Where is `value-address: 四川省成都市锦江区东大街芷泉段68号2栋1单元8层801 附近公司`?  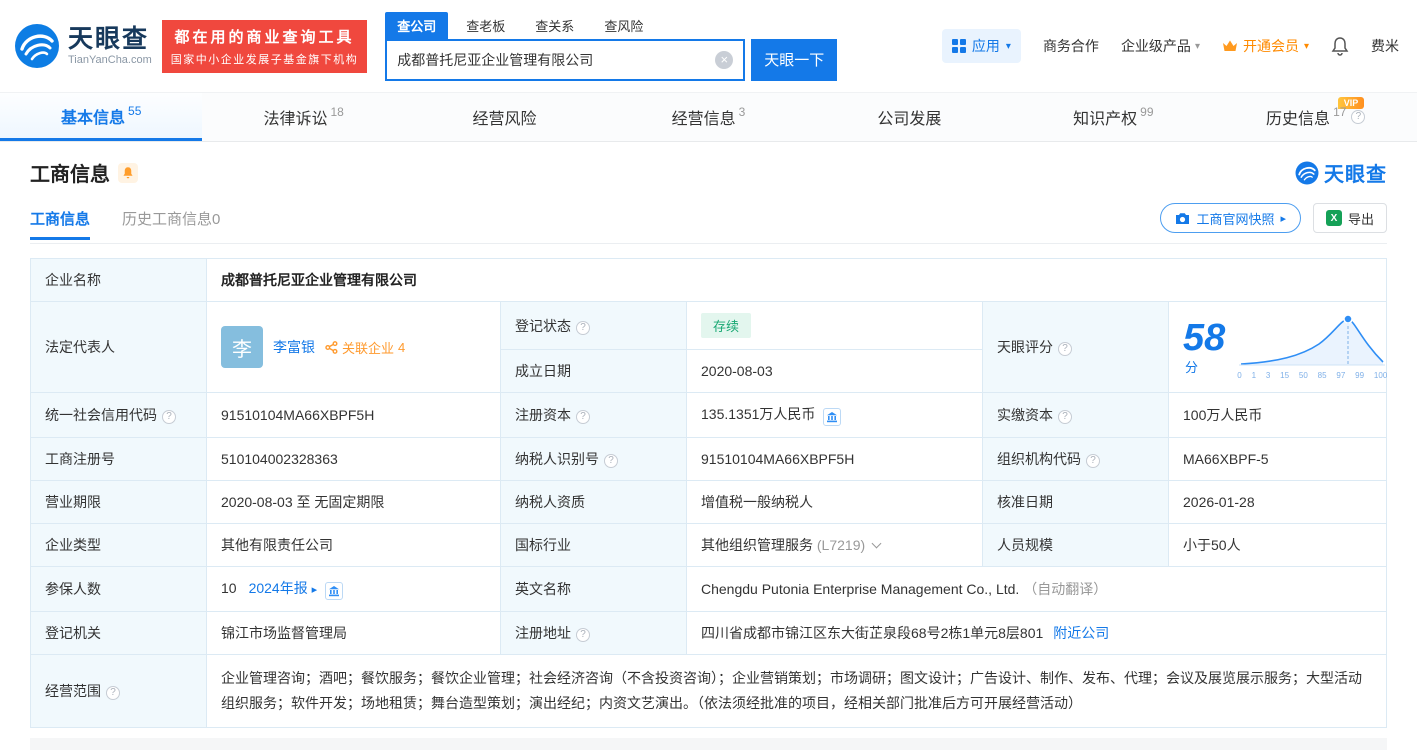
value-address: 四川省成都市锦江区东大街芷泉段68号2栋1单元8层801 附近公司 is located at coordinates (1036, 633).